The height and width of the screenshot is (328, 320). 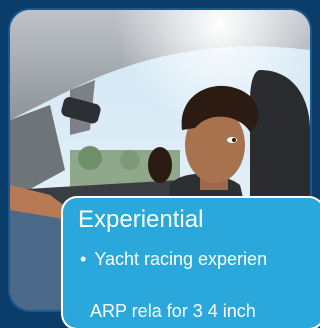 What do you see at coordinates (141, 219) in the screenshot?
I see `section-heading: Experiential` at bounding box center [141, 219].